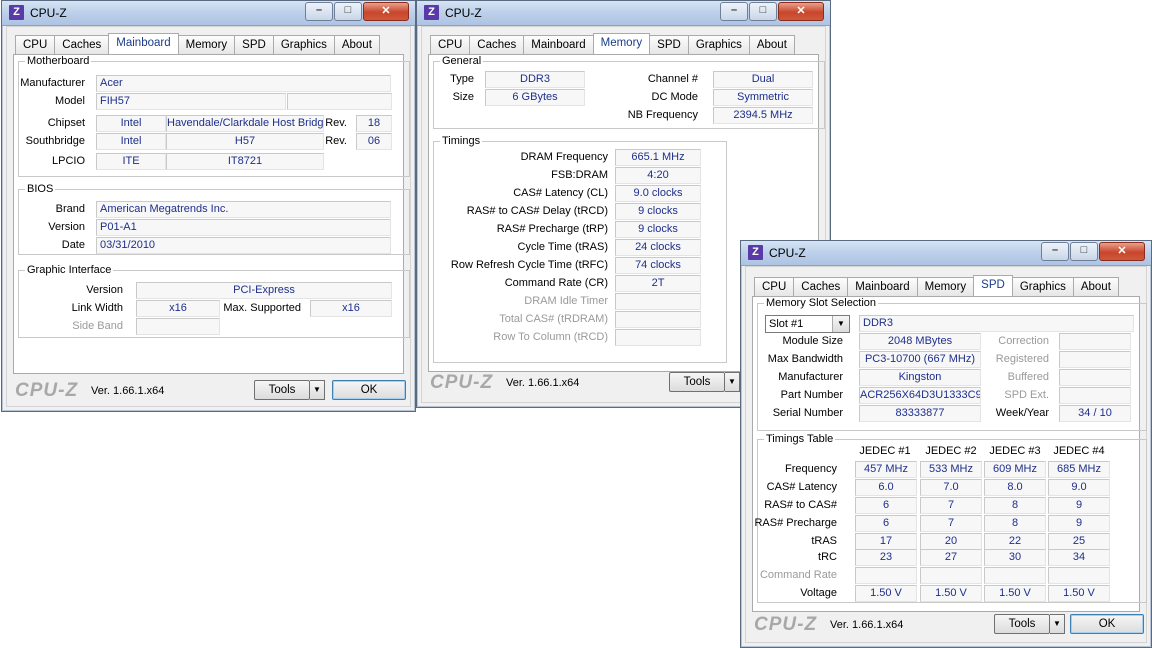  Describe the element at coordinates (951, 557) in the screenshot. I see `timing-cell: 27` at that location.